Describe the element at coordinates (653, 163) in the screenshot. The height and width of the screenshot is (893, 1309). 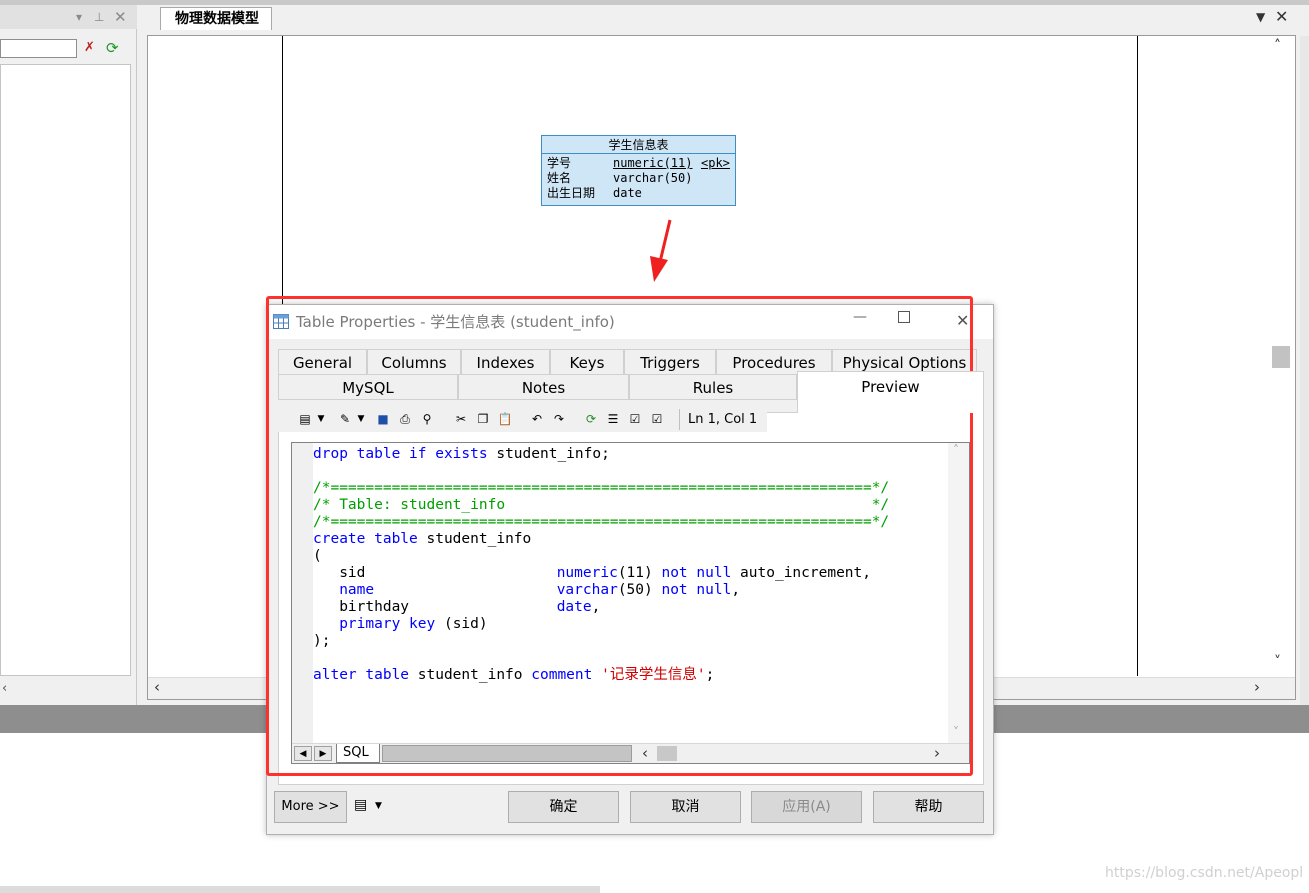
I see `column-type: numeric(11)` at that location.